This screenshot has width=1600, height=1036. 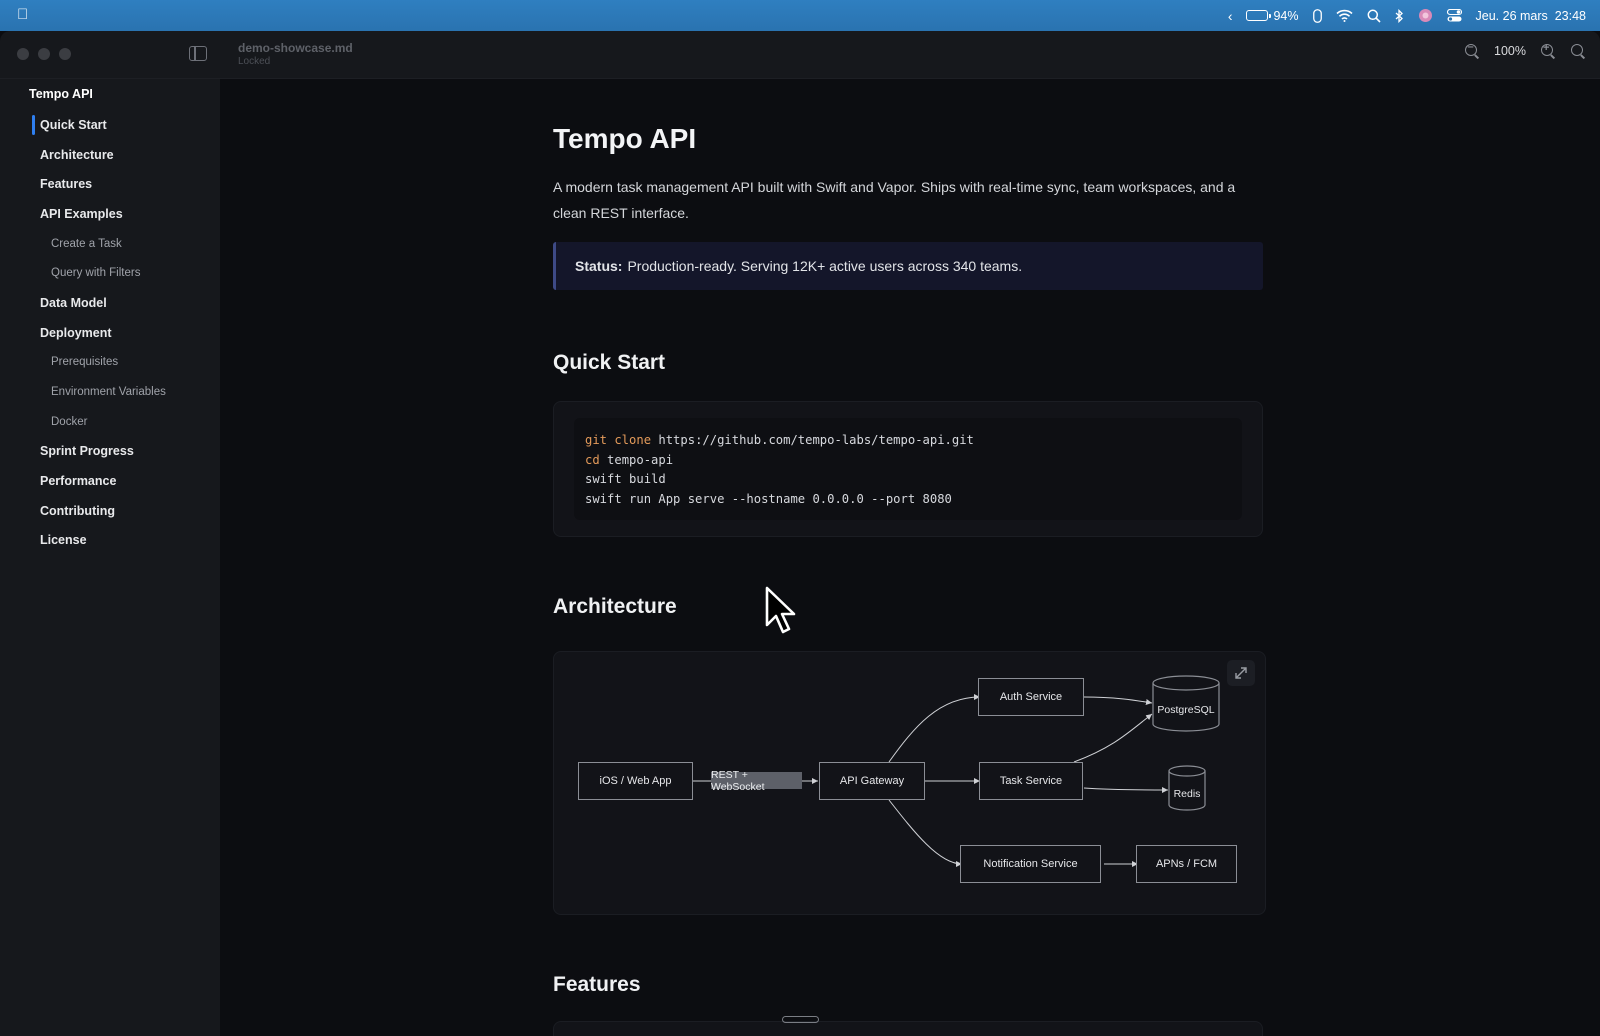 I want to click on edge-gateway-auth, so click(x=934, y=728).